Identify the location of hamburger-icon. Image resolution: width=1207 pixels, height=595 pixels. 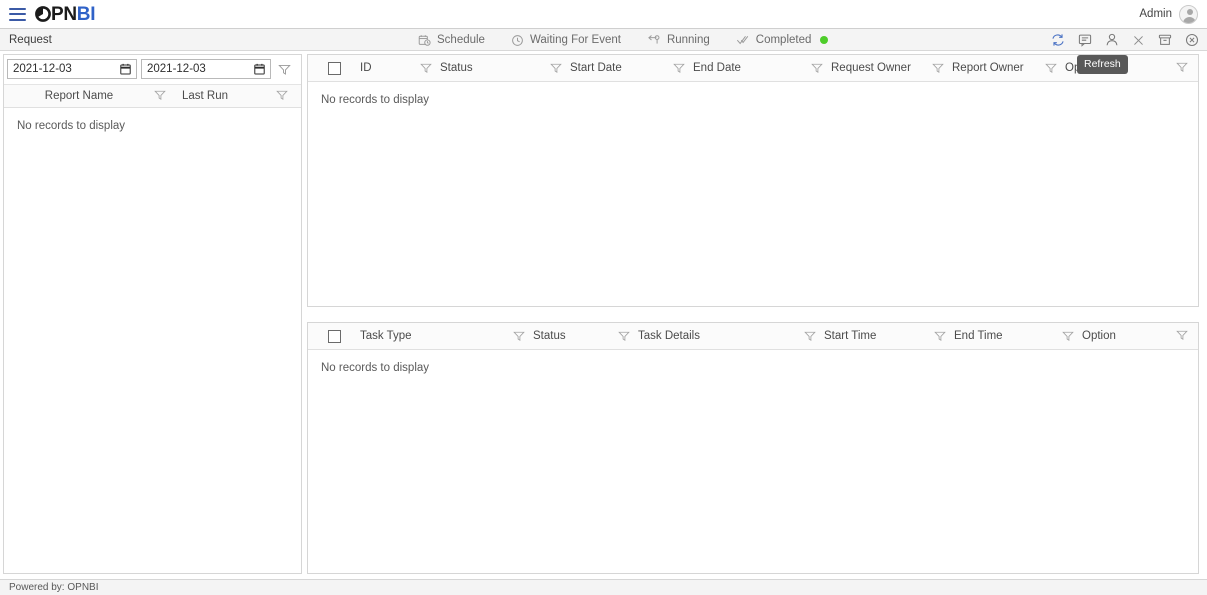
(17, 14).